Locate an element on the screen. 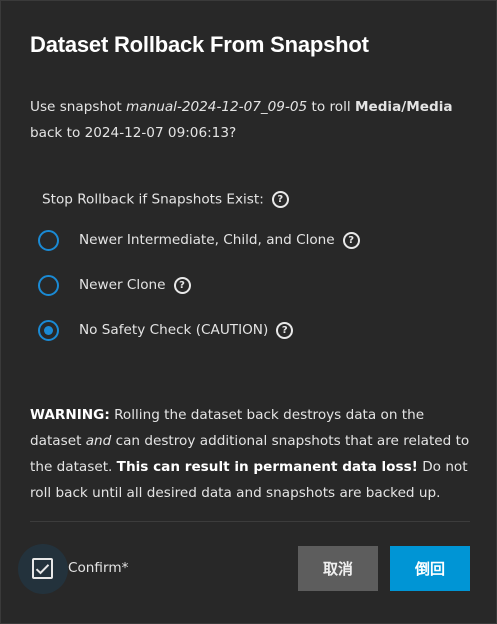 This screenshot has width=497, height=624. radio-option-clone: Newer Clone ? is located at coordinates (114, 285).